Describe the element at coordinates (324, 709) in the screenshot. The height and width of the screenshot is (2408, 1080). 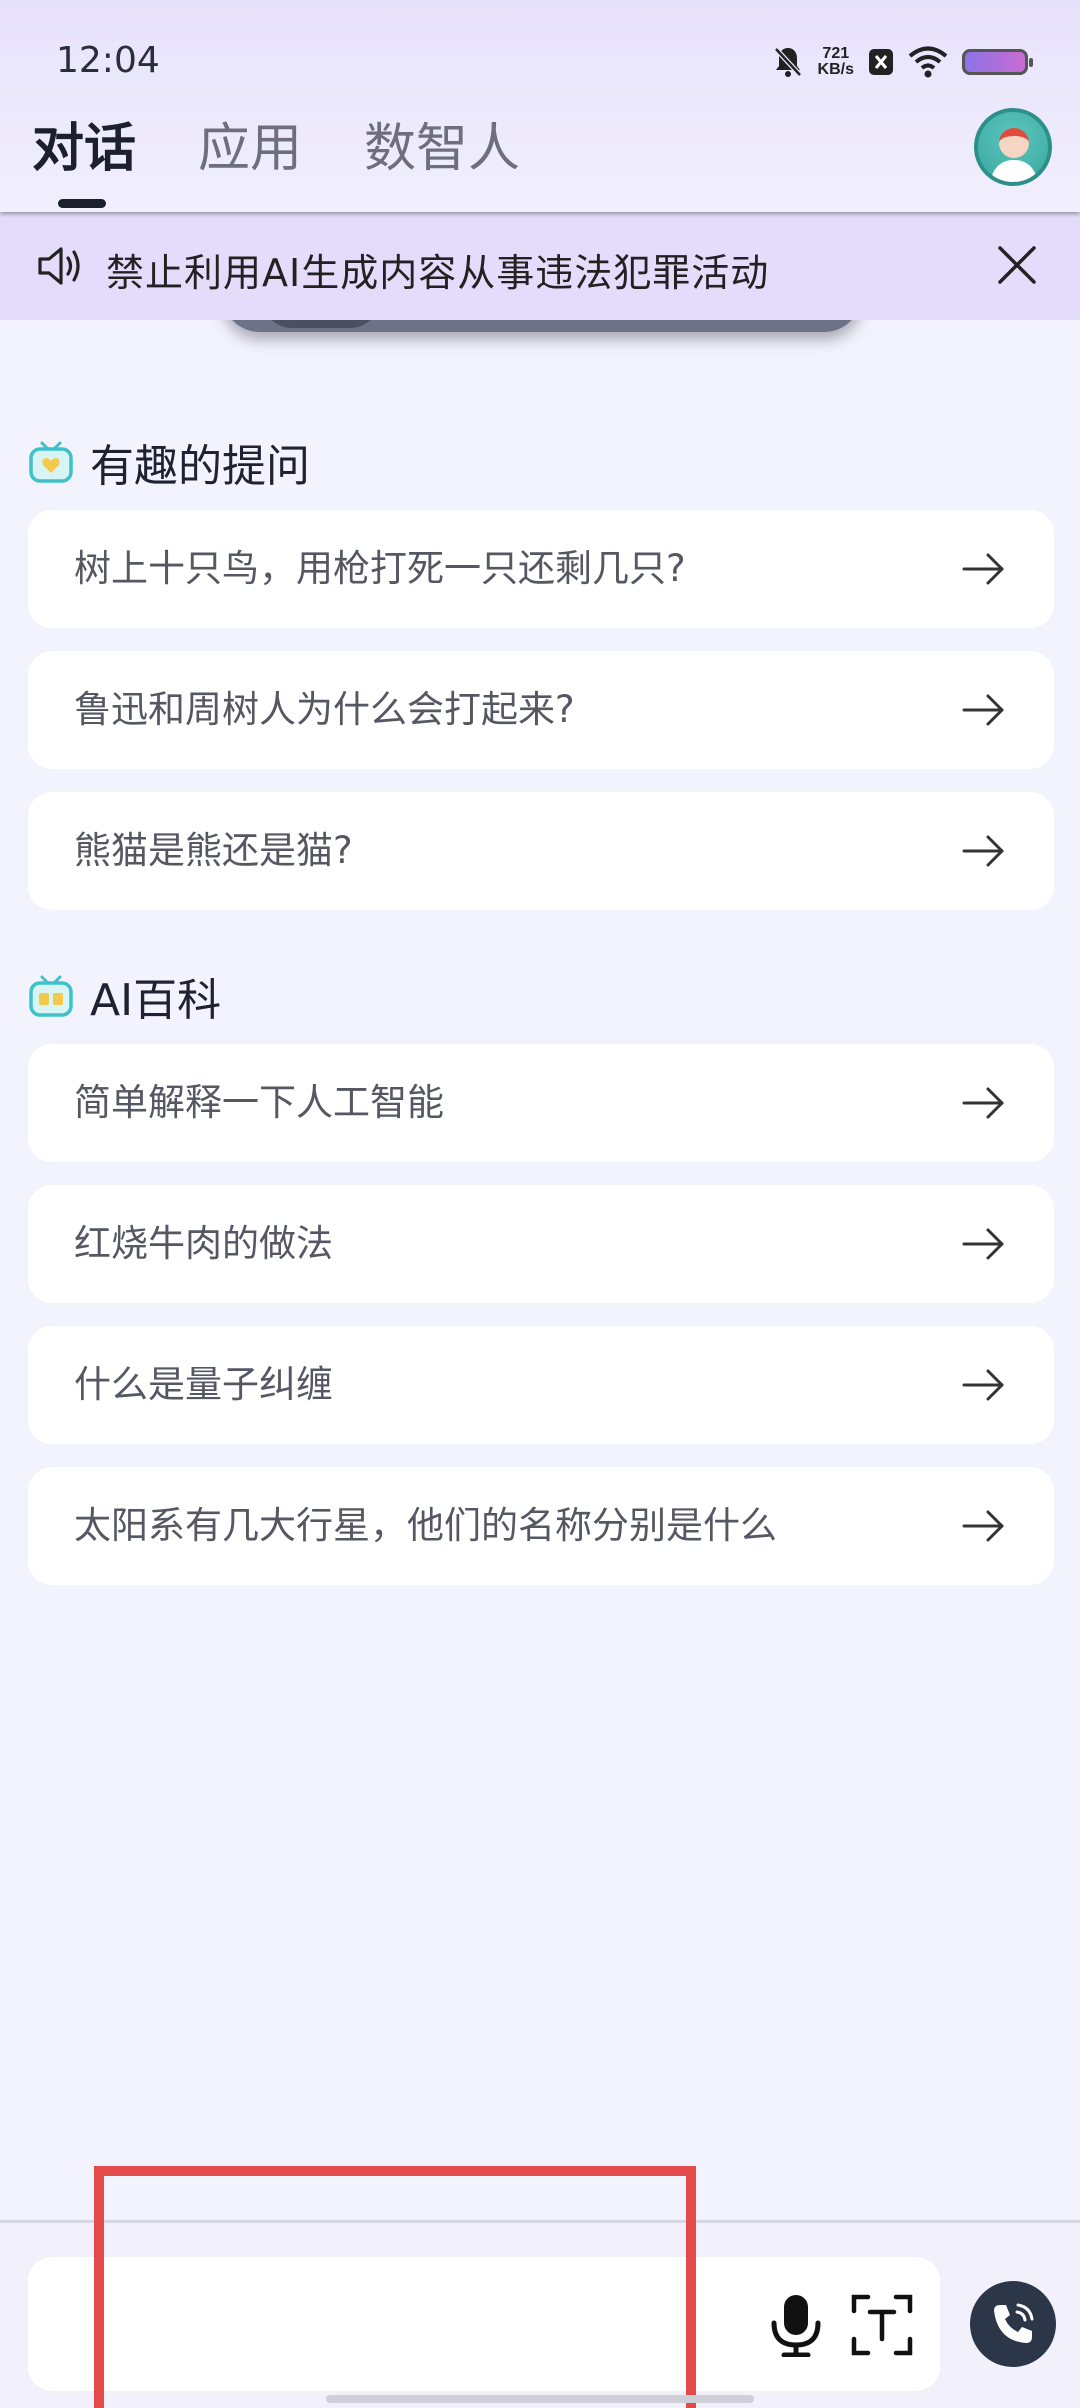
I see `question-text: 鲁迅和周树人为什么会打起来?` at that location.